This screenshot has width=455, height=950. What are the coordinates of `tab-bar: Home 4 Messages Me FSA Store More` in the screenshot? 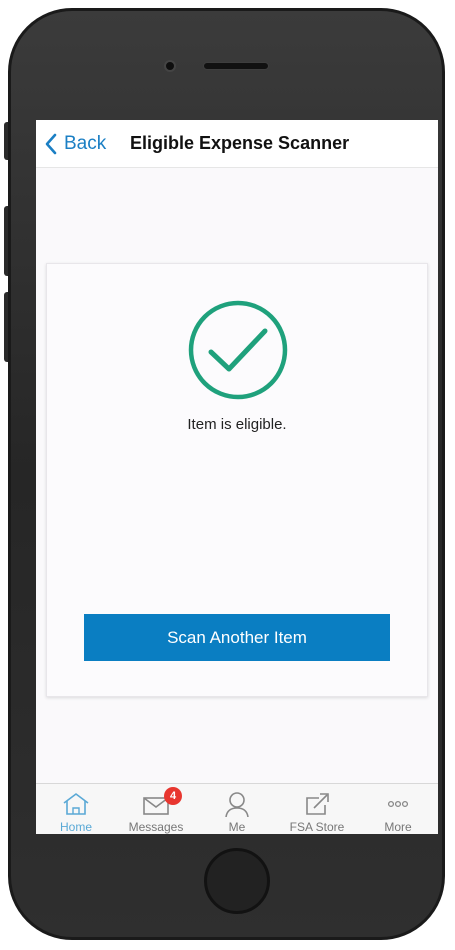 It's located at (237, 808).